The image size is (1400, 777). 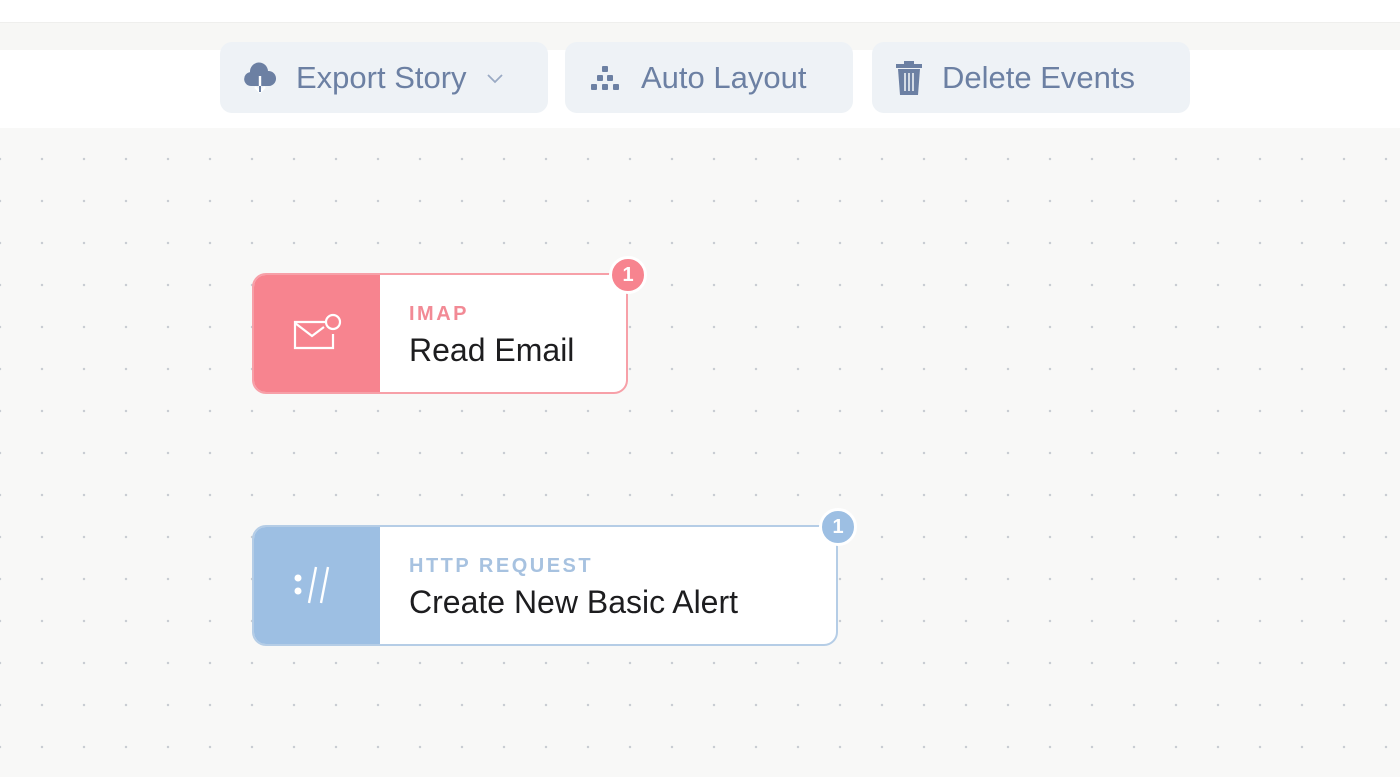 What do you see at coordinates (1038, 77) in the screenshot?
I see `delete-events-label: Delete Events` at bounding box center [1038, 77].